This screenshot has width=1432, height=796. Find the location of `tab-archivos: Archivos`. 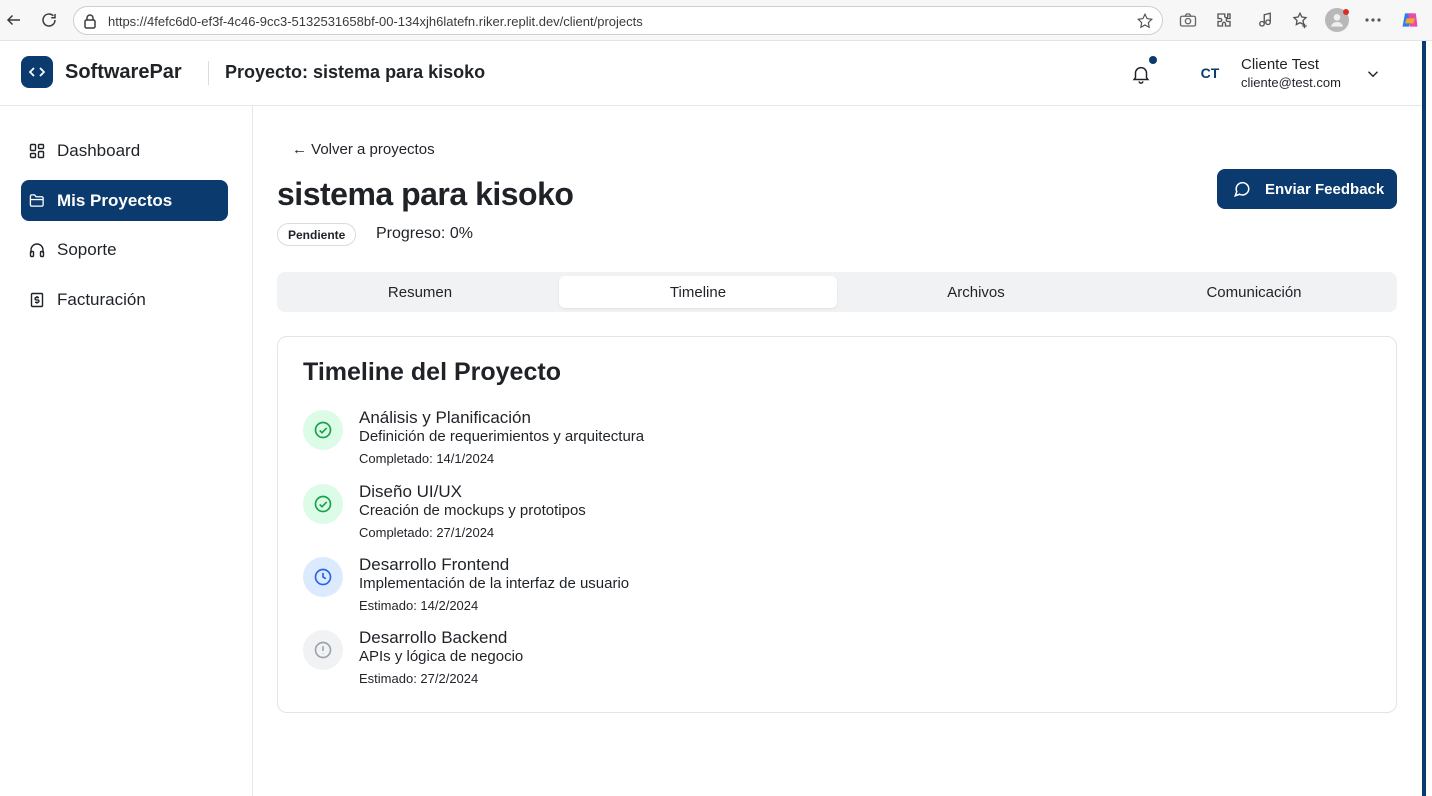

tab-archivos: Archivos is located at coordinates (976, 292).